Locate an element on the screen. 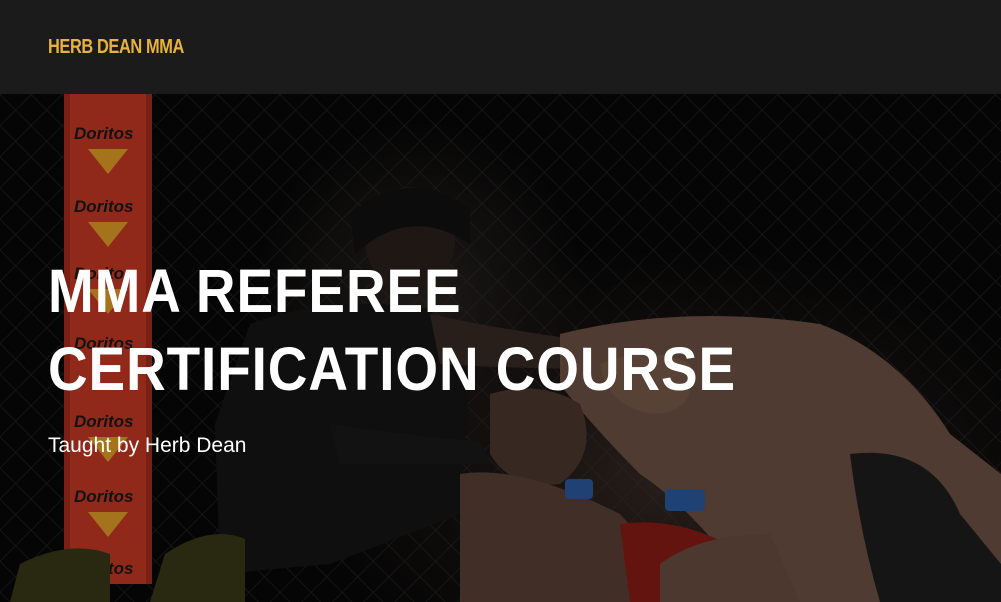 This screenshot has height=602, width=1001. hero-subtitle: Taught by Herb Dean is located at coordinates (147, 445).